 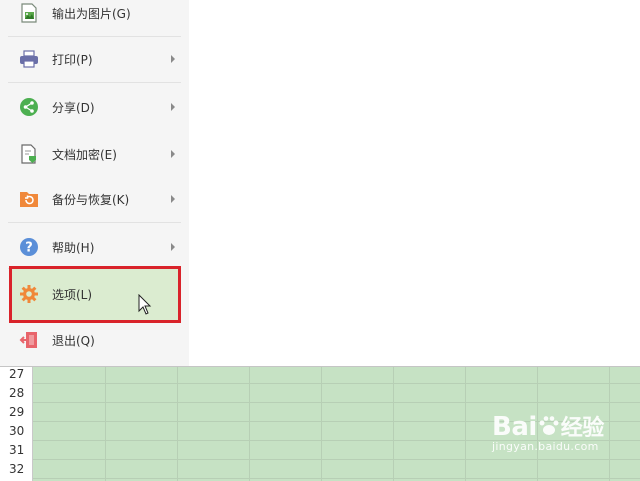 What do you see at coordinates (29, 59) in the screenshot?
I see `printer-icon` at bounding box center [29, 59].